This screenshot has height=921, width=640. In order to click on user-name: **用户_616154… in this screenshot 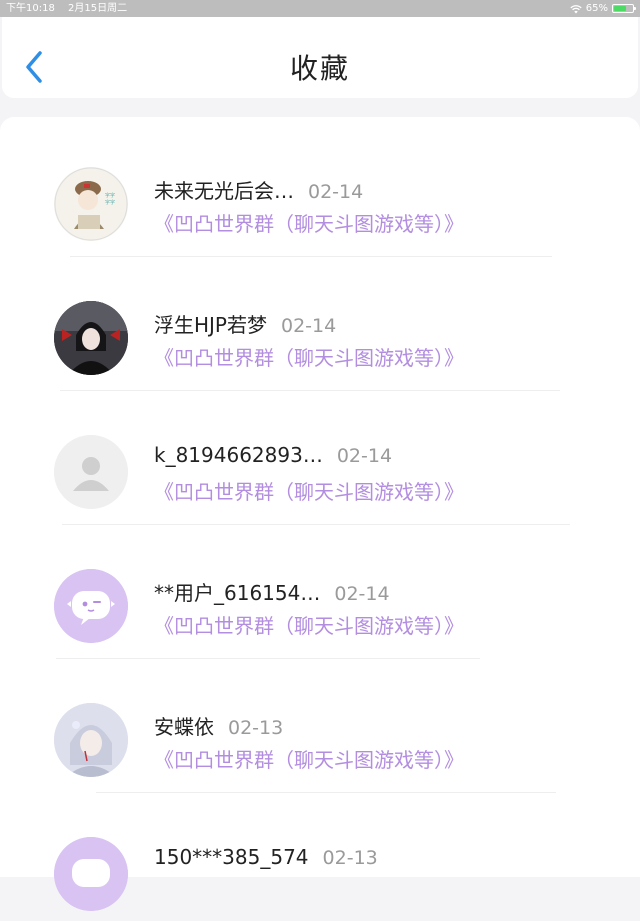, I will do `click(237, 593)`.